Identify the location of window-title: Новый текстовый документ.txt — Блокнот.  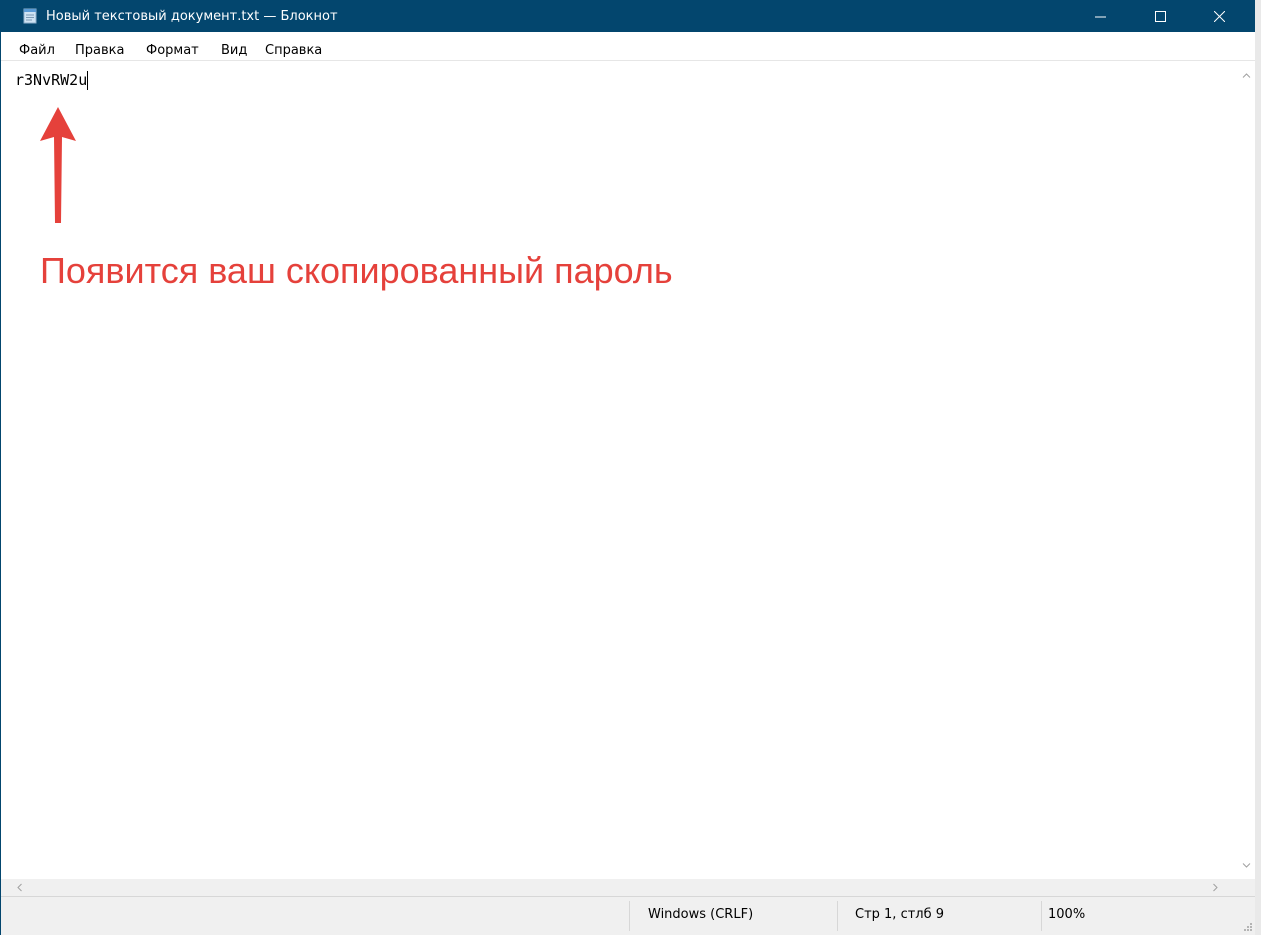
(192, 16).